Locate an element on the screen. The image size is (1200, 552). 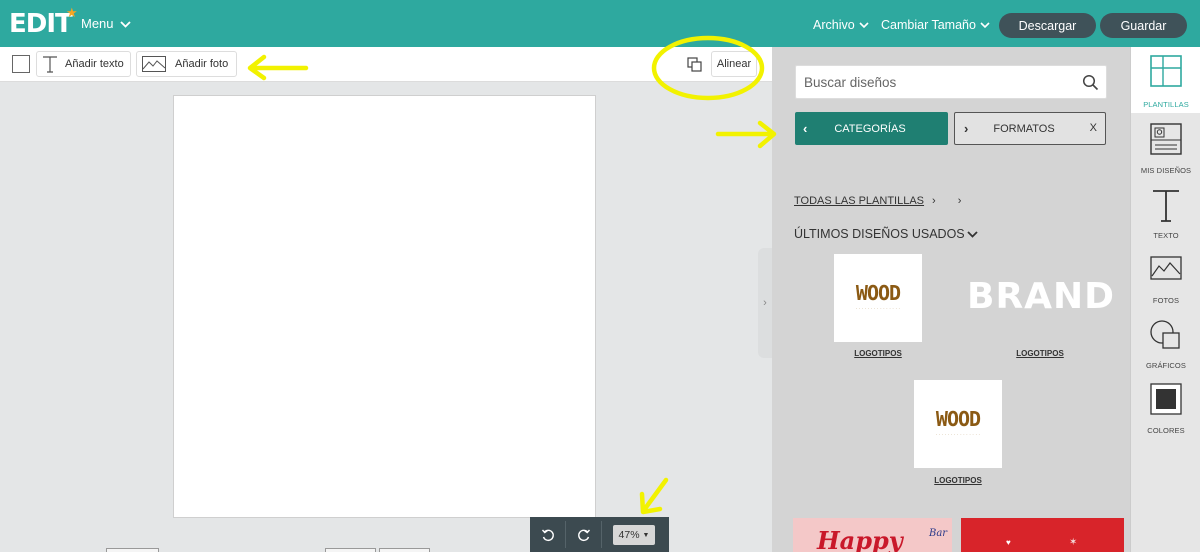
rail-item-graphics: GRÁFICOS is located at coordinates (1165, 343).